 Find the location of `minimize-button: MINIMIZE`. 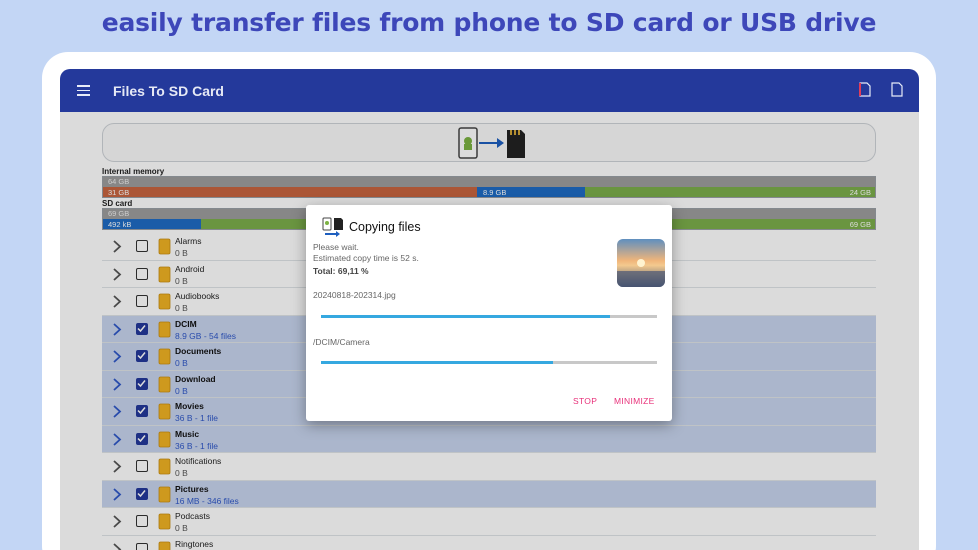

minimize-button: MINIMIZE is located at coordinates (634, 401).